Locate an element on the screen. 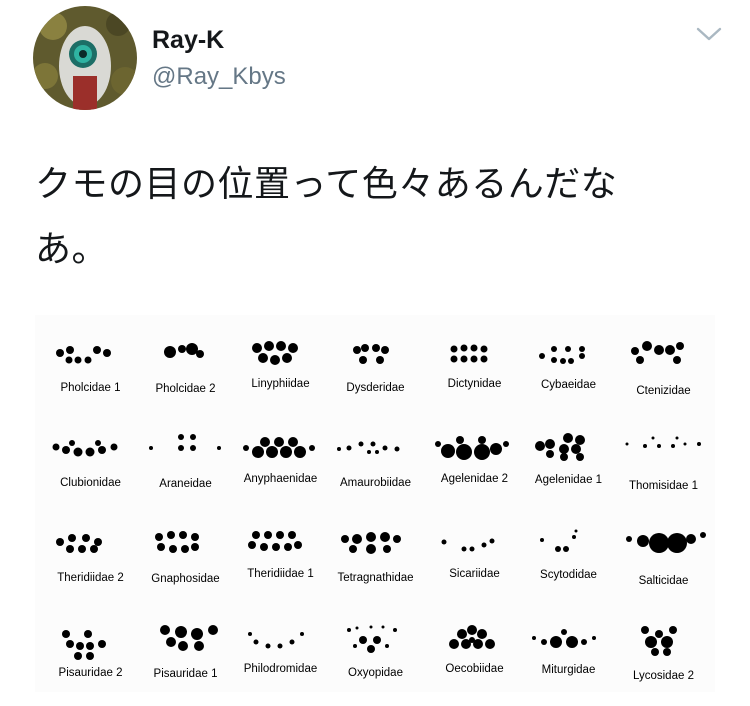  spider-family-cell: Dysderidae is located at coordinates (375, 374).